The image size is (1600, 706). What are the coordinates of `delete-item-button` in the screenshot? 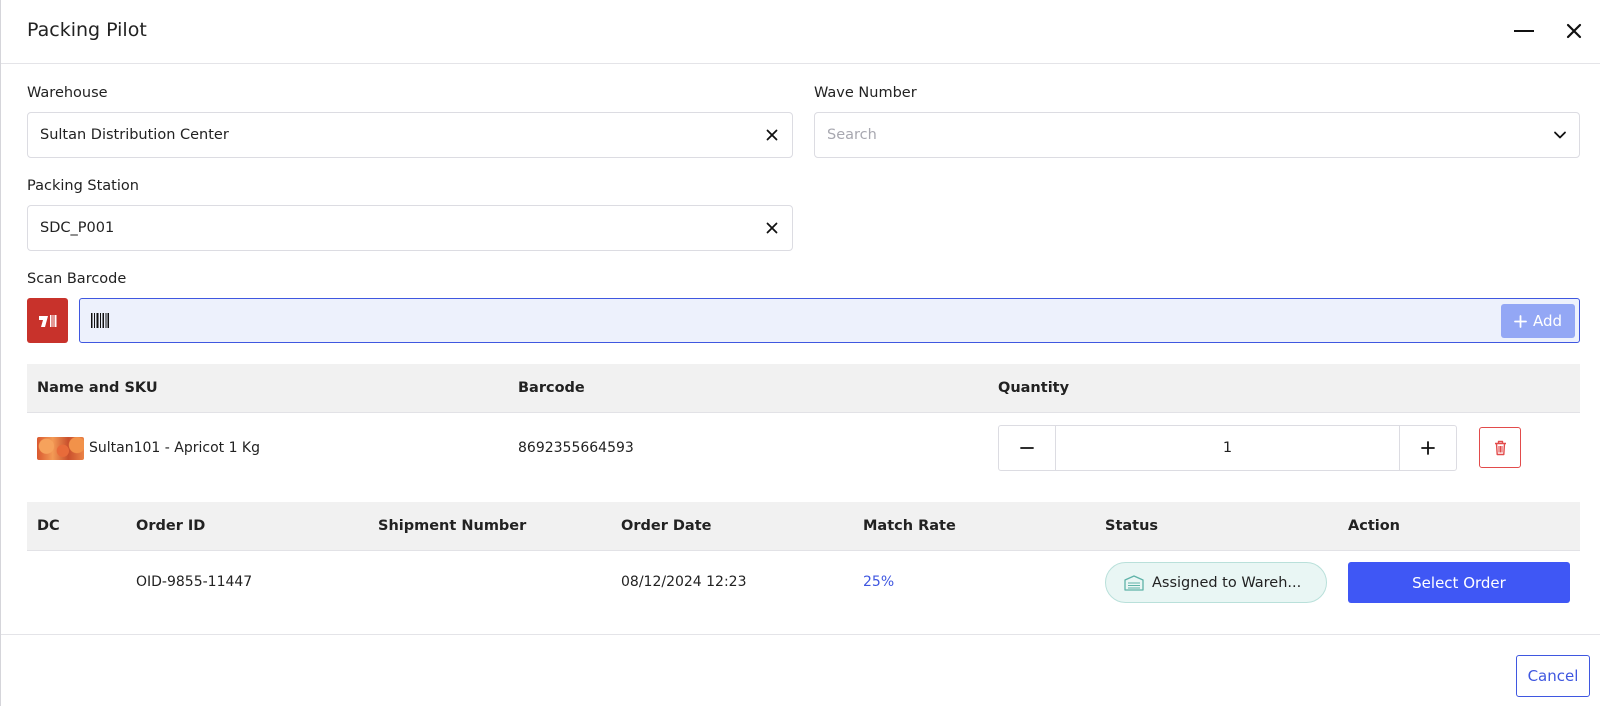 It's located at (1500, 447).